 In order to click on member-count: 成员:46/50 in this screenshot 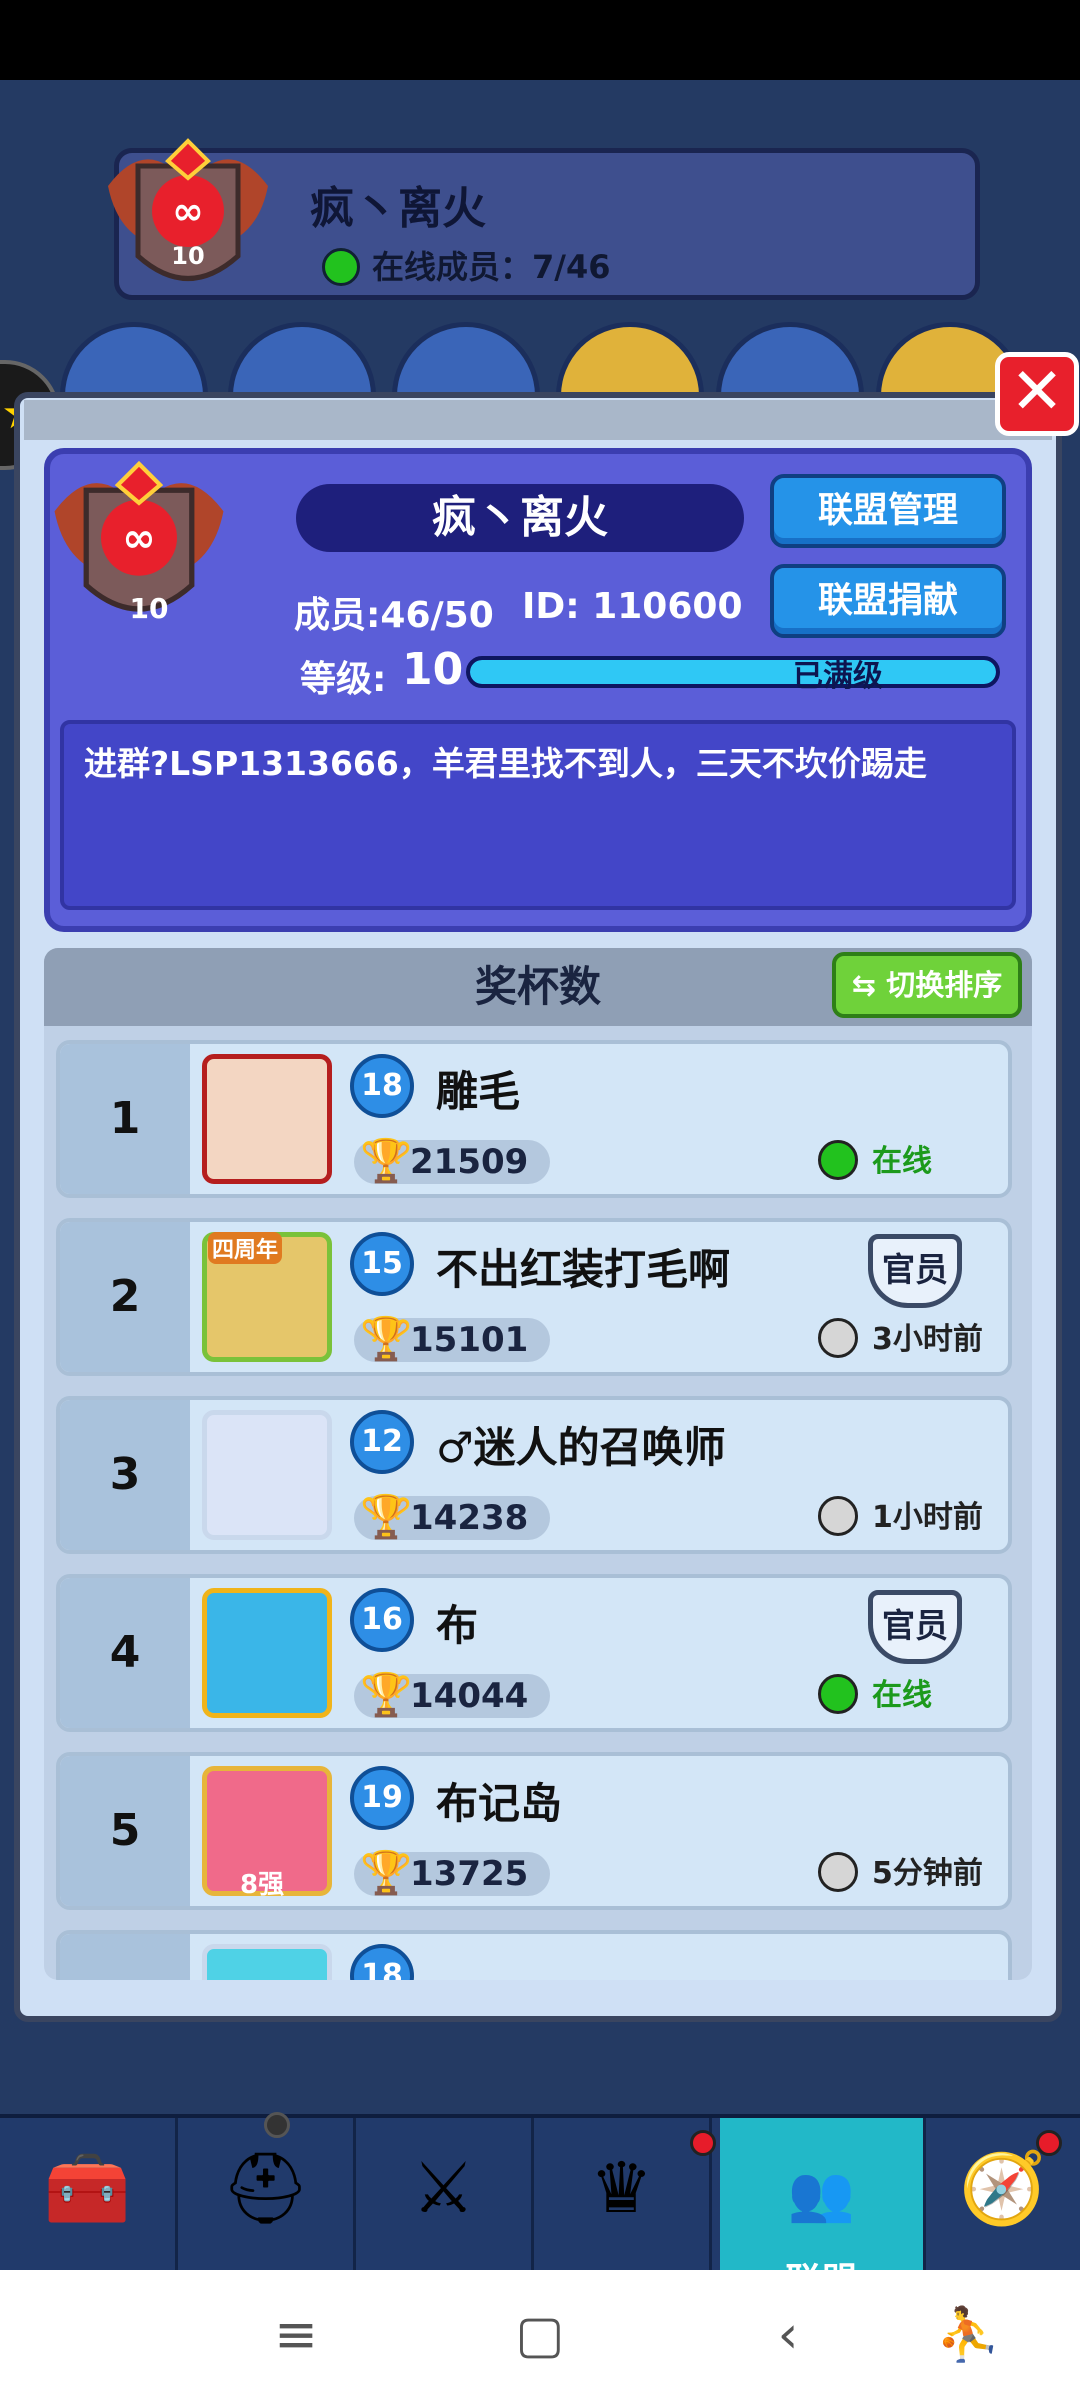, I will do `click(394, 615)`.